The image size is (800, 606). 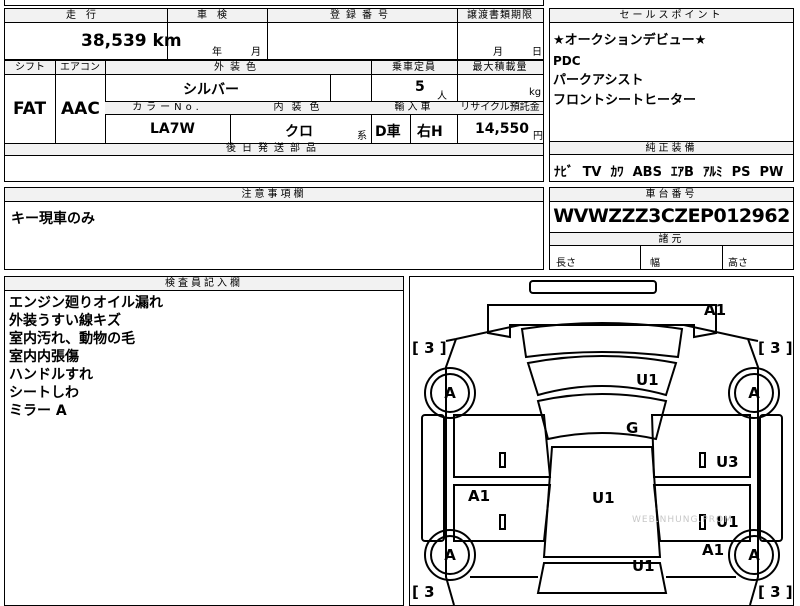 What do you see at coordinates (500, 107) in the screenshot?
I see `recycle-label: リサイクル預託金` at bounding box center [500, 107].